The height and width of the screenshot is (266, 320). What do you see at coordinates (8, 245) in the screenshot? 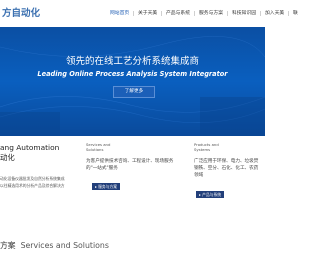
I see `solutions-heading-cn: 方案` at bounding box center [8, 245].